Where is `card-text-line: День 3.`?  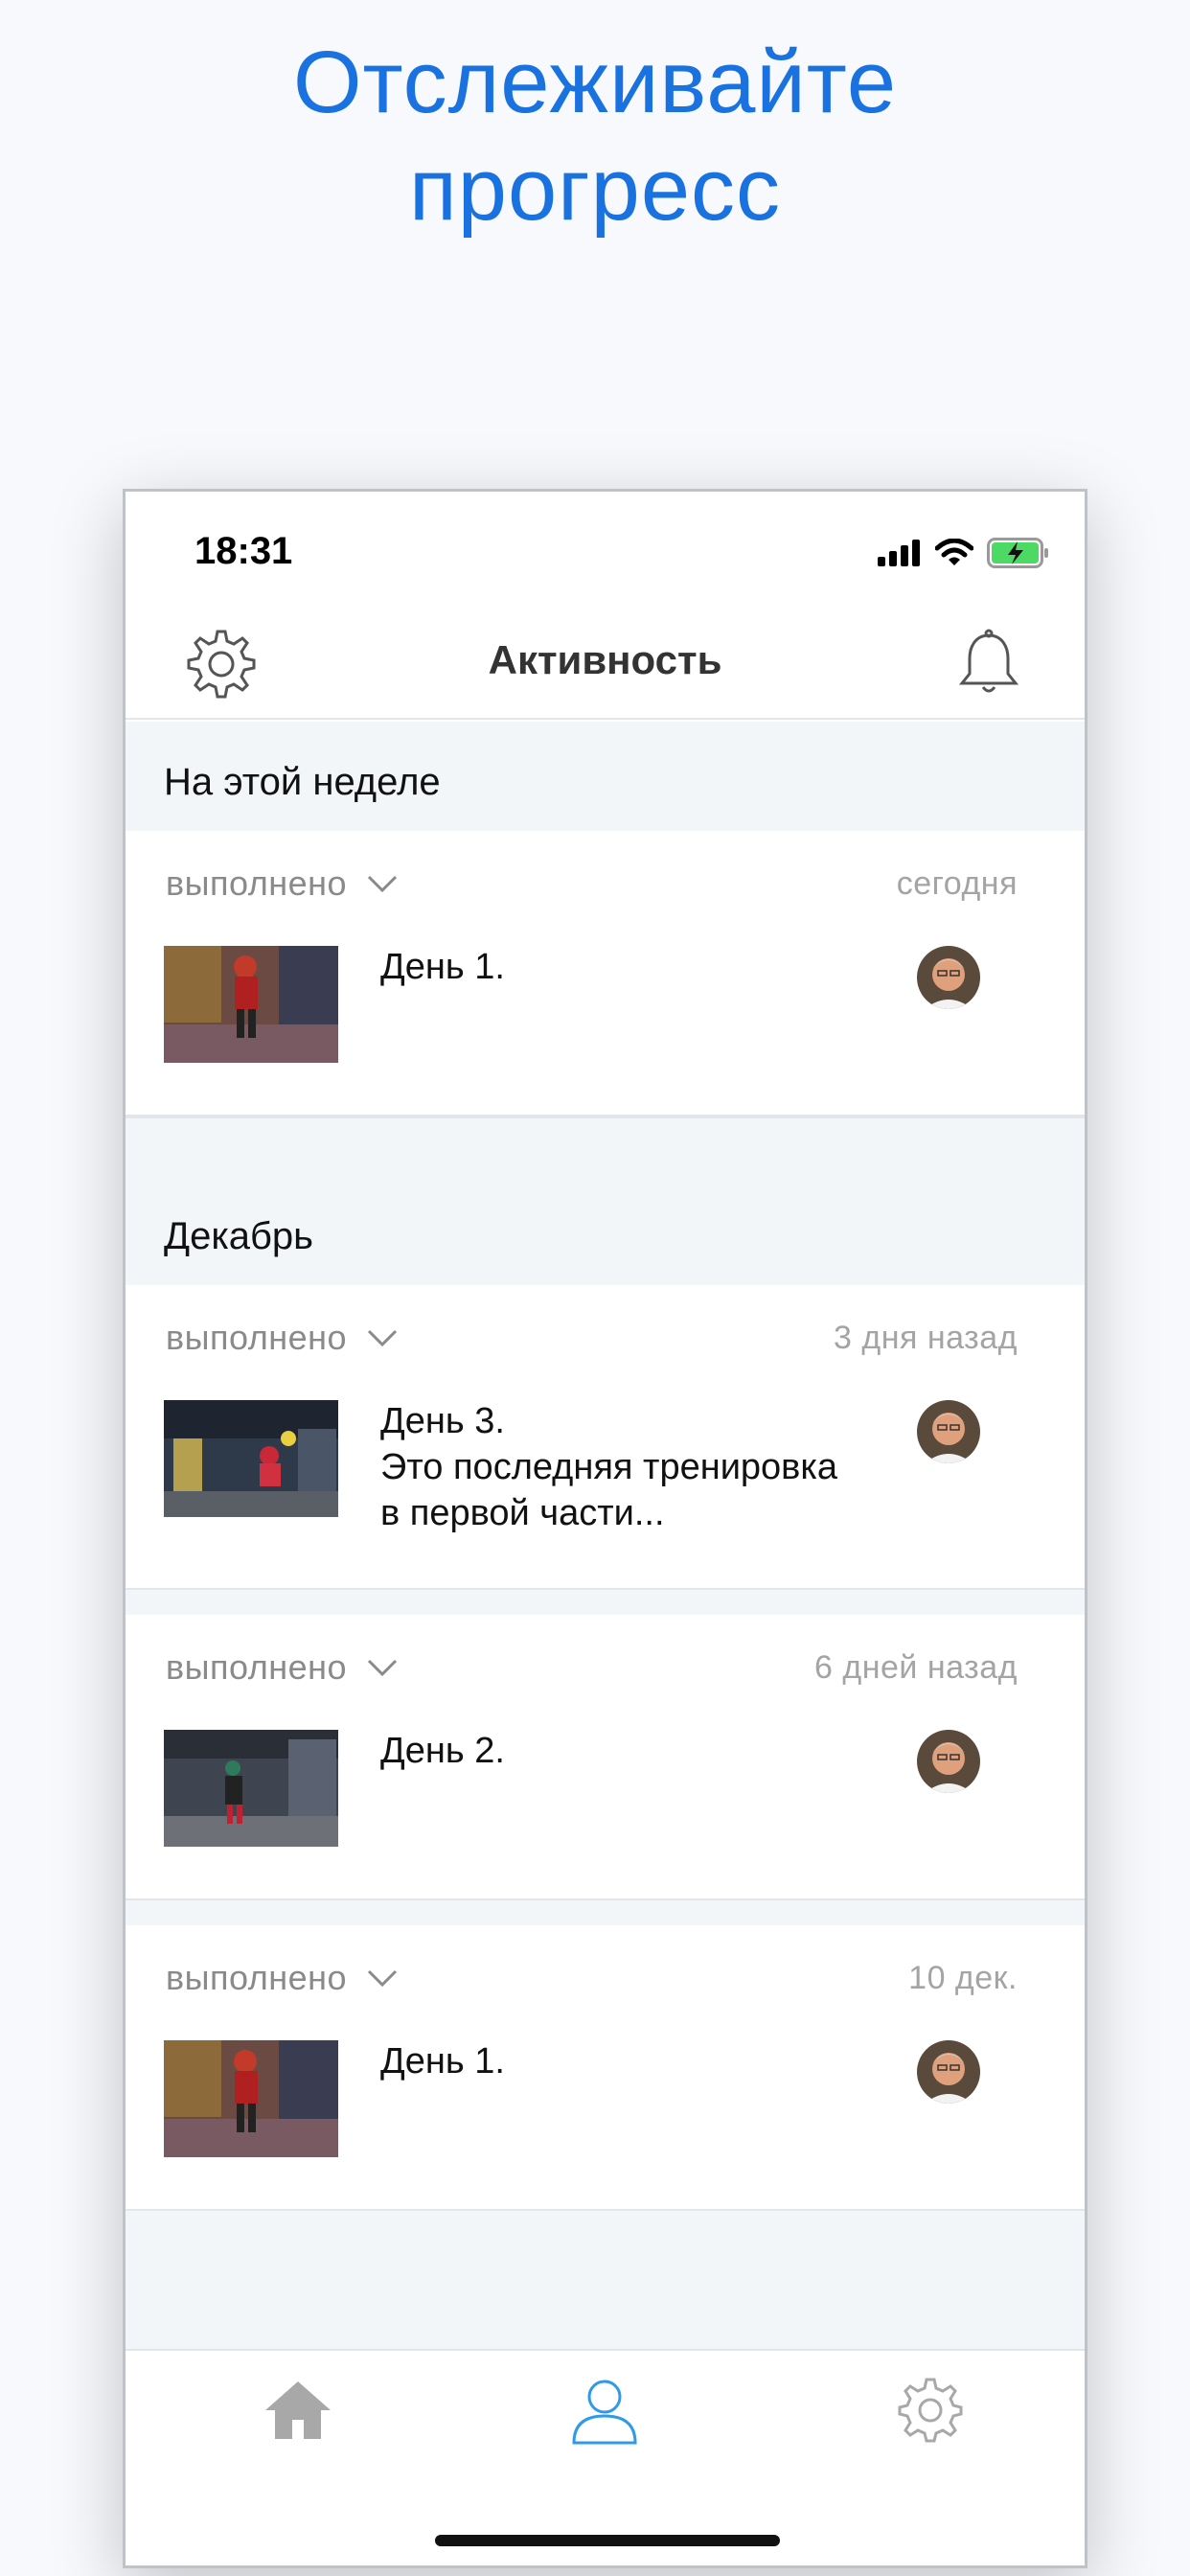
card-text-line: День 3. is located at coordinates (443, 1421).